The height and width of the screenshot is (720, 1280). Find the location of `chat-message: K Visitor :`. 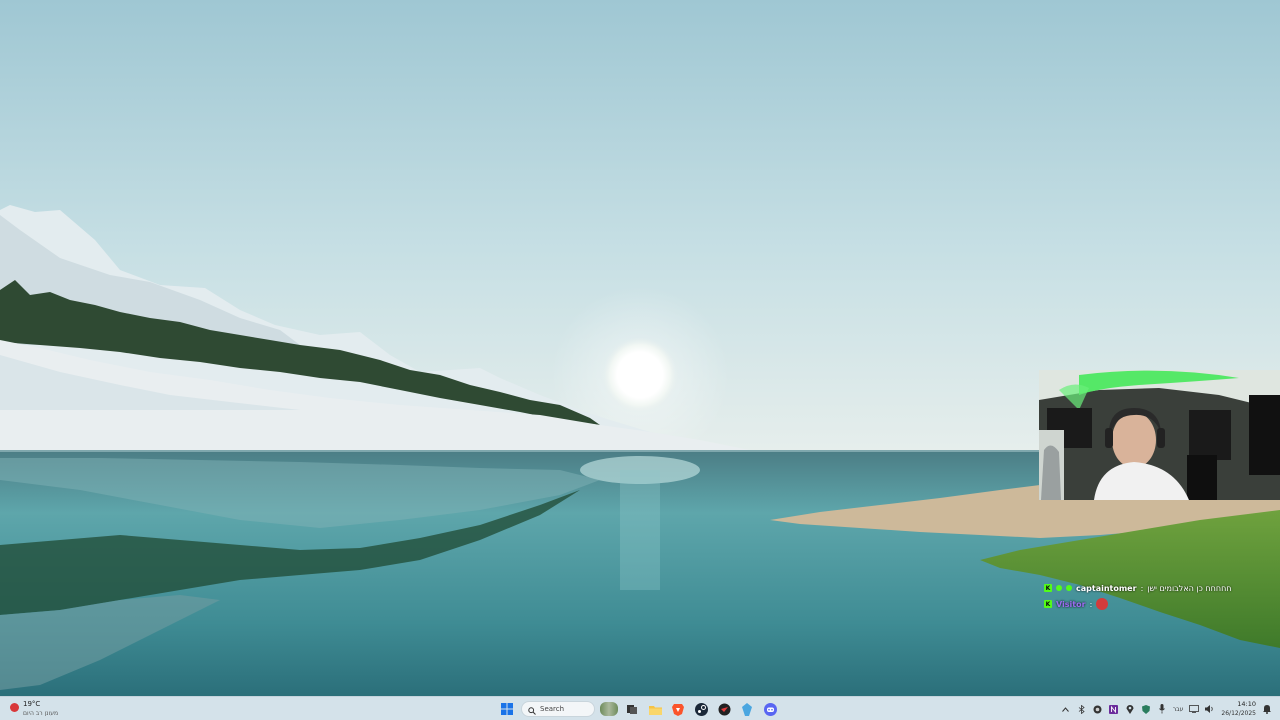

chat-message: K Visitor : is located at coordinates (1162, 604).